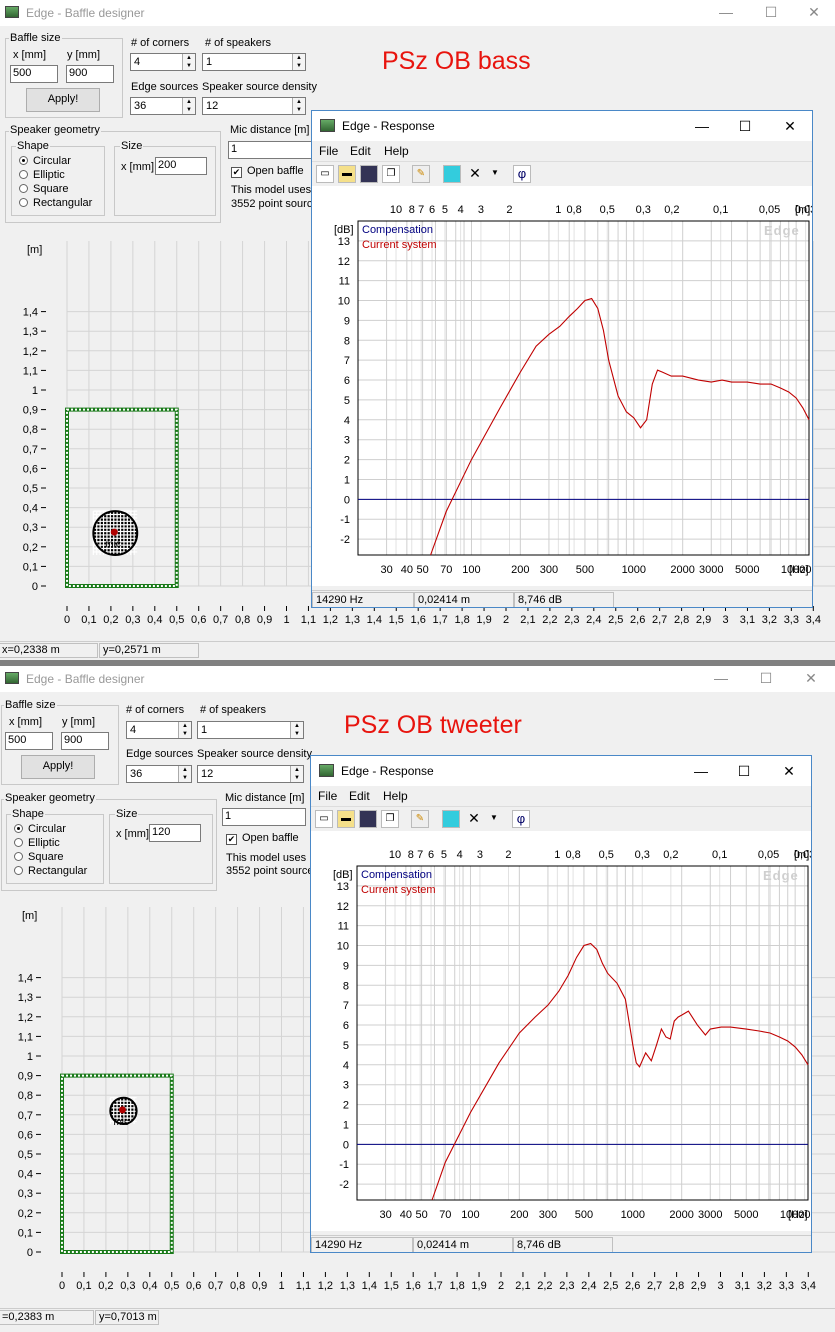 The height and width of the screenshot is (1332, 835). Describe the element at coordinates (481, 210) in the screenshot. I see `wavelength-tick-label: 3` at that location.